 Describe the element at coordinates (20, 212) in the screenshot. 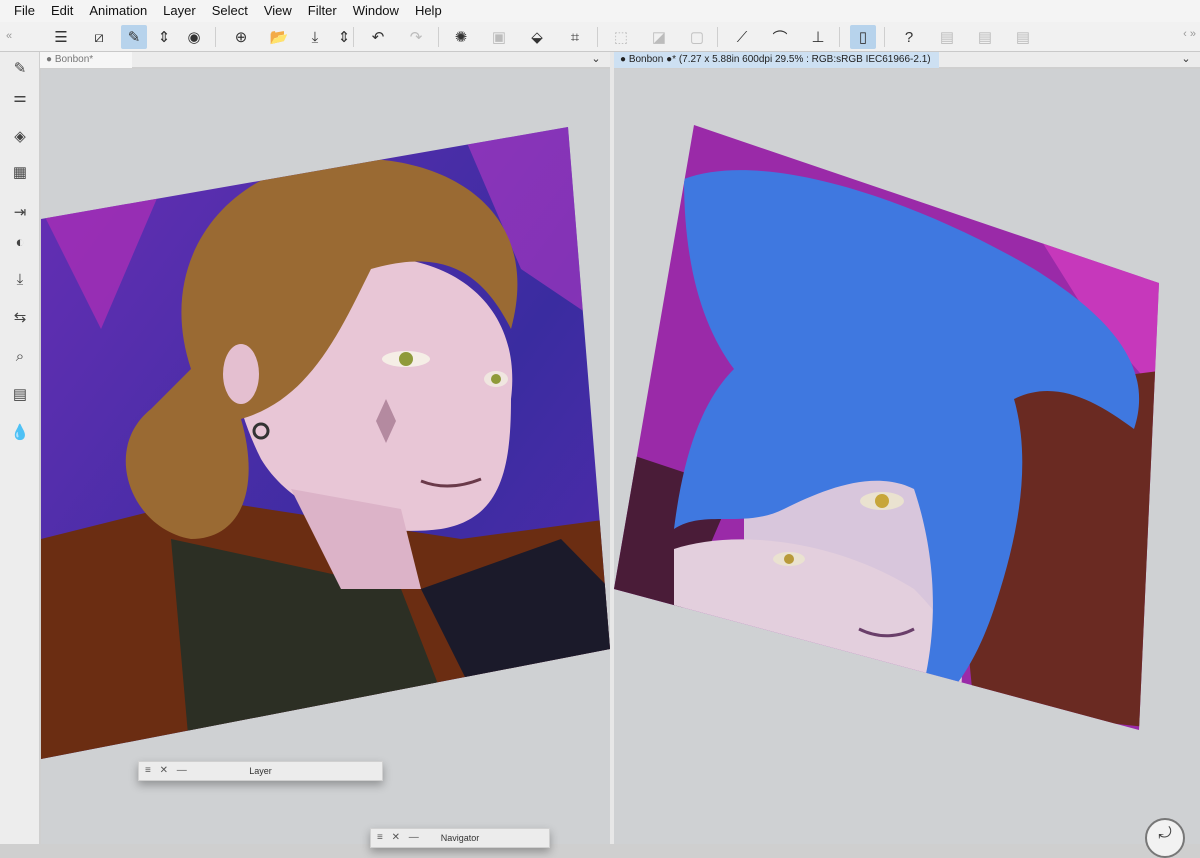

I see `animation-cel-icon: ⇥` at that location.